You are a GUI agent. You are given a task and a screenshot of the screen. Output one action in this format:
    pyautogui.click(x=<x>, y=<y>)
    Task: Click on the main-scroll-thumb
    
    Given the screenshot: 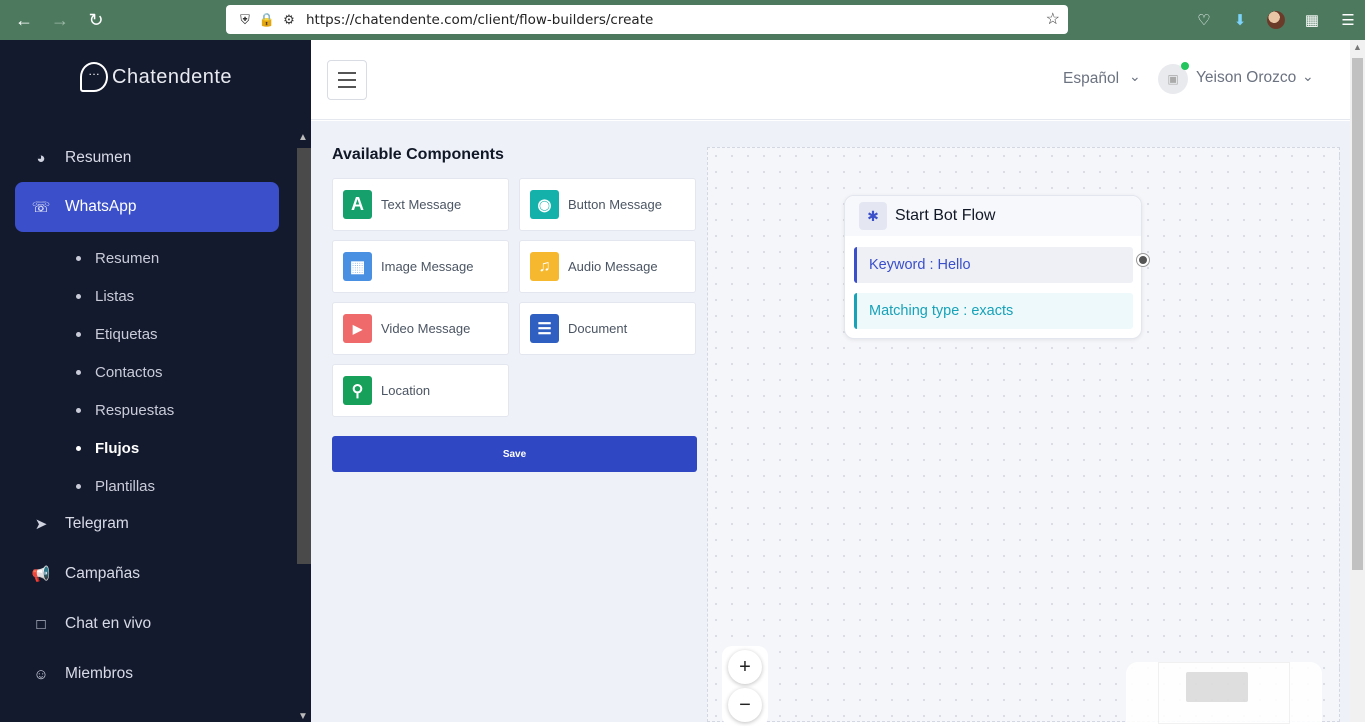 What is the action you would take?
    pyautogui.click(x=1357, y=314)
    